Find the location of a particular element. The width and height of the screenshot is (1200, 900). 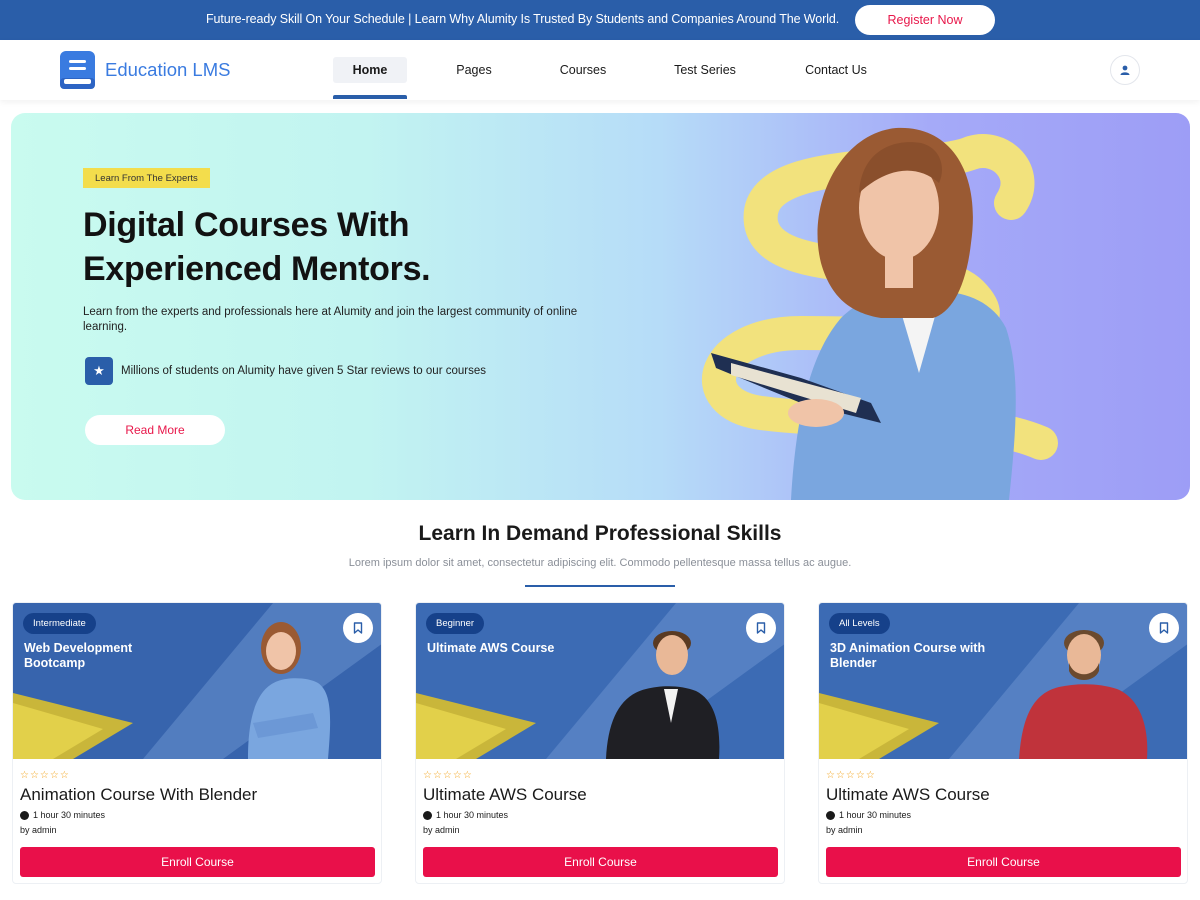

level-badge: Beginner is located at coordinates (455, 623).